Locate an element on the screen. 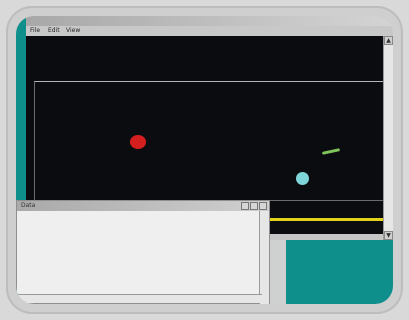  table-horizontal-scrollbar is located at coordinates (139, 298).